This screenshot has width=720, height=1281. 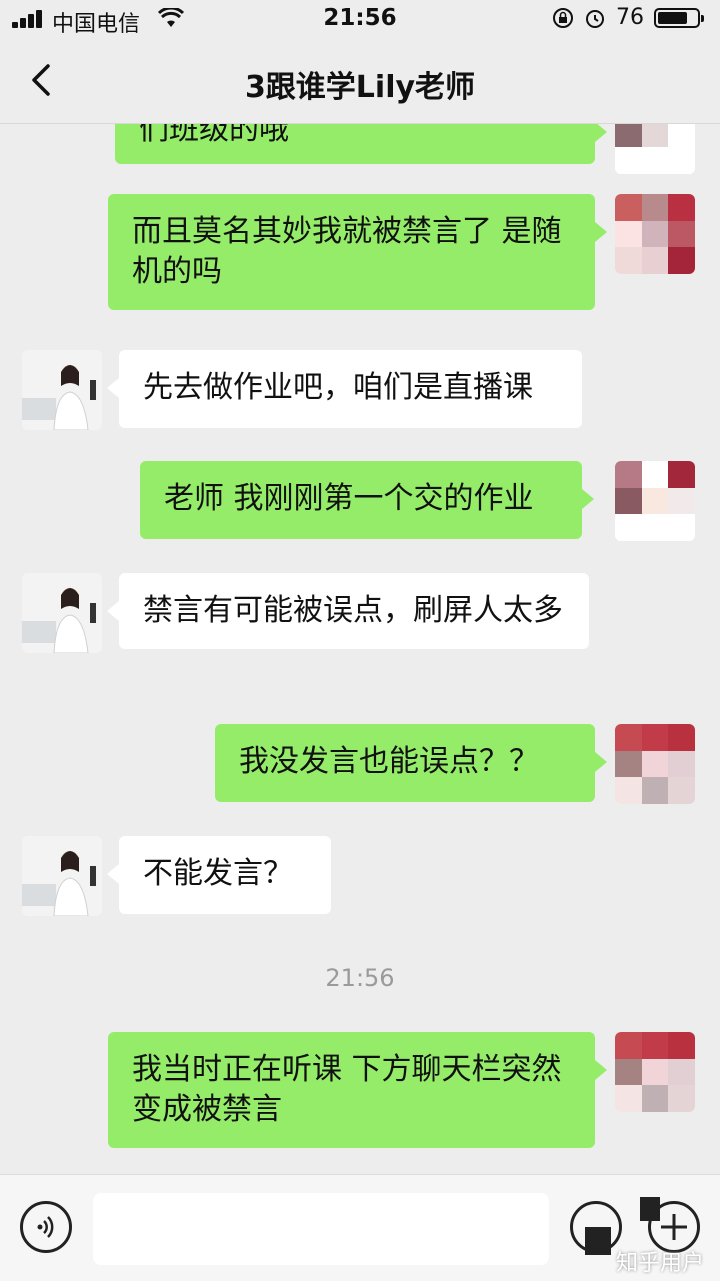 What do you see at coordinates (360, 20) in the screenshot?
I see `status-bar: 中国电信 21:56 76` at bounding box center [360, 20].